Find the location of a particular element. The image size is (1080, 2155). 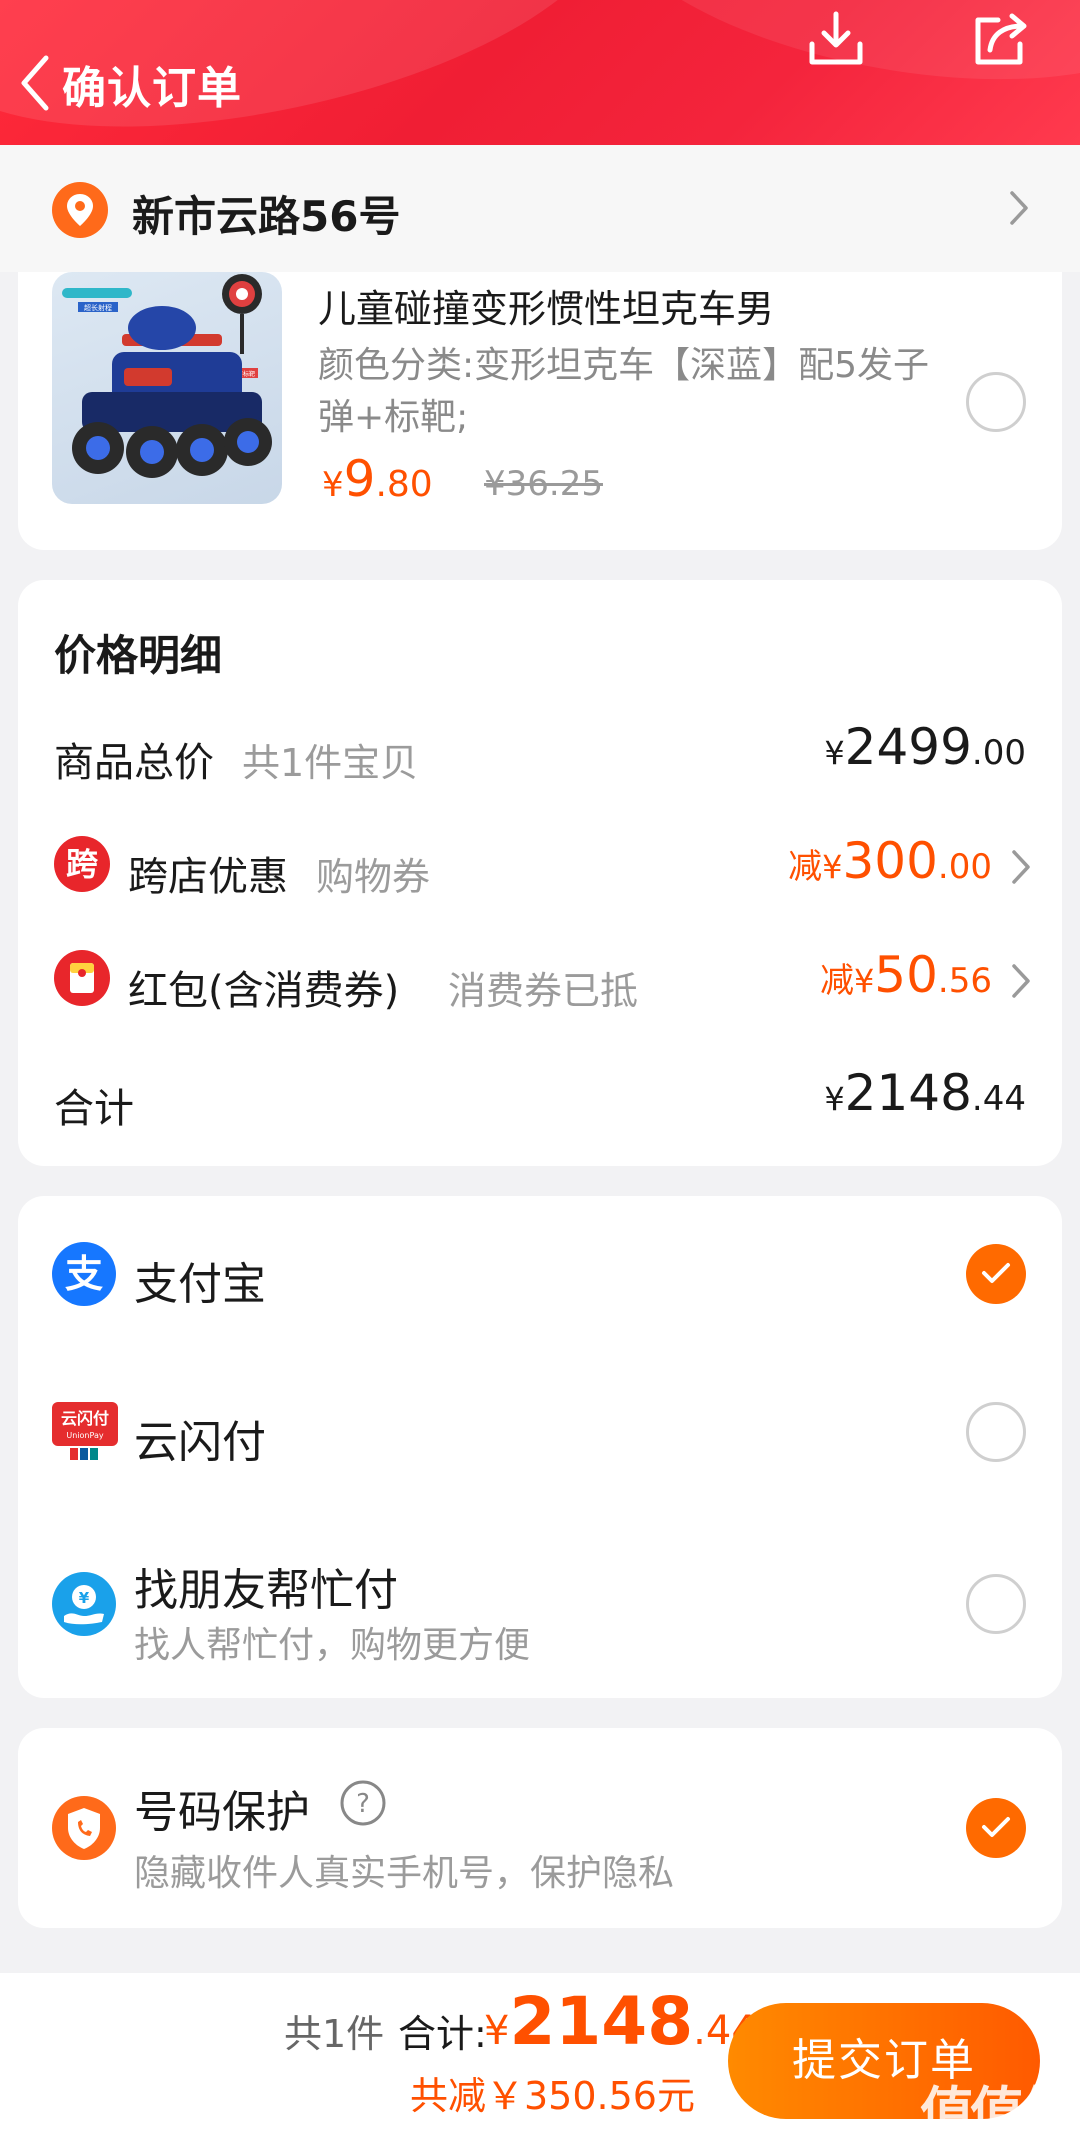

unionpay-radio is located at coordinates (996, 1432).